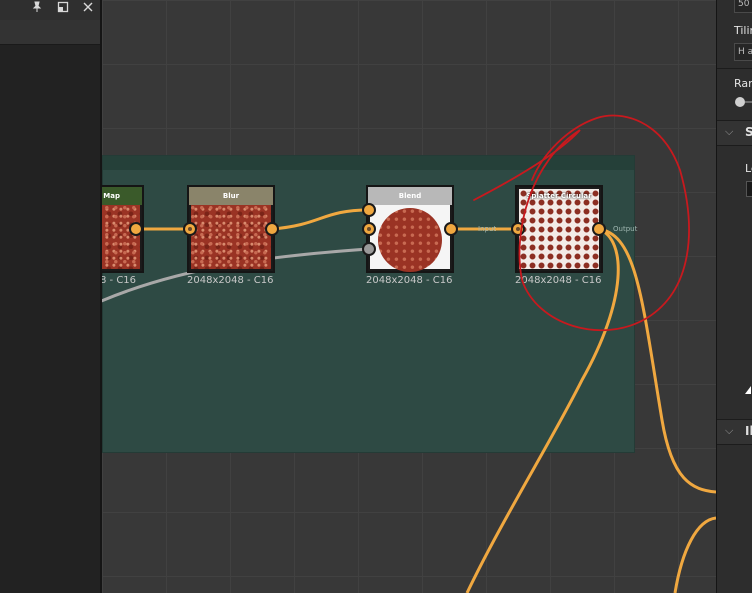 The width and height of the screenshot is (752, 593). What do you see at coordinates (743, 30) in the screenshot?
I see `tiling-label: Tilin` at bounding box center [743, 30].